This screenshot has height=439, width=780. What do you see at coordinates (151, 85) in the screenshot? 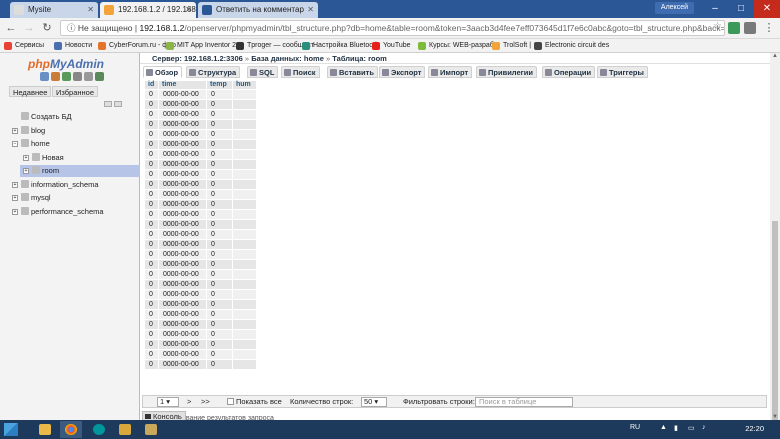
I see `column-header: id` at bounding box center [151, 85].